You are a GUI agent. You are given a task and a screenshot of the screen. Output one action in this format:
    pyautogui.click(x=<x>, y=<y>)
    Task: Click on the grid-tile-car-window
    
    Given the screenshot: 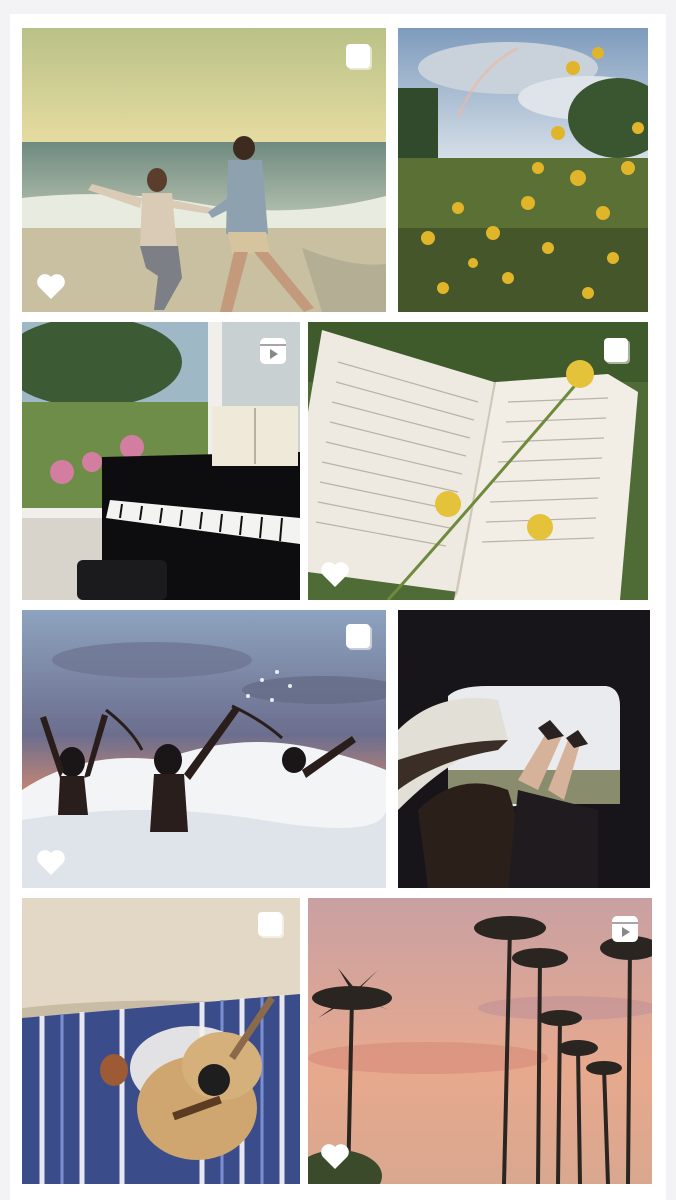 What is the action you would take?
    pyautogui.click(x=524, y=749)
    